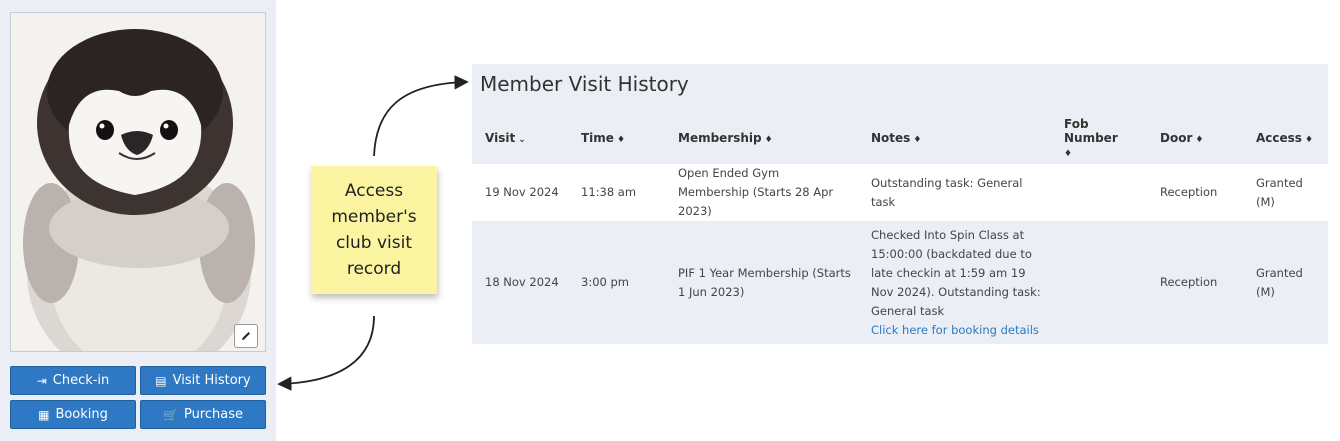  I want to click on cell-notes: Outstanding task: General task, so click(954, 192).